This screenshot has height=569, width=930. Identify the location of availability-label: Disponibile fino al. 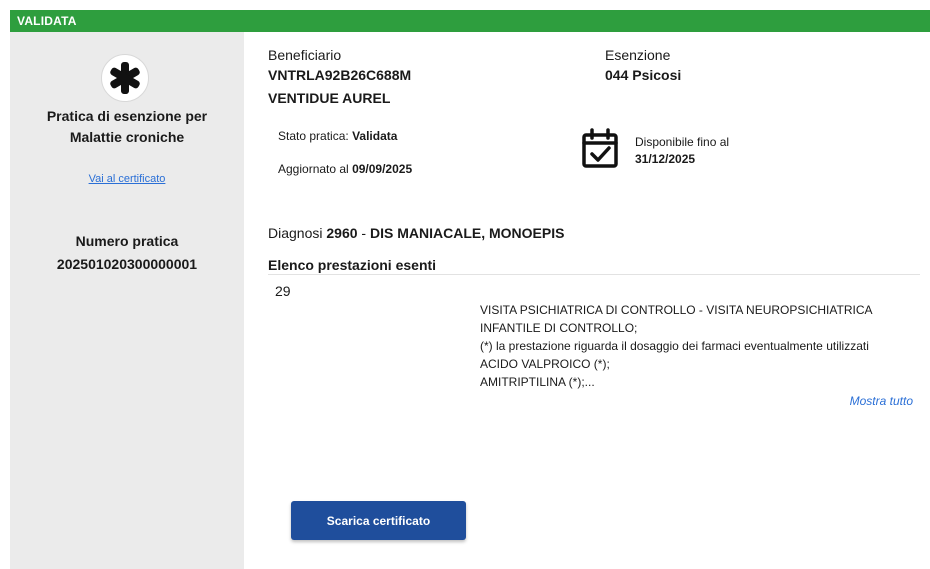
(682, 142).